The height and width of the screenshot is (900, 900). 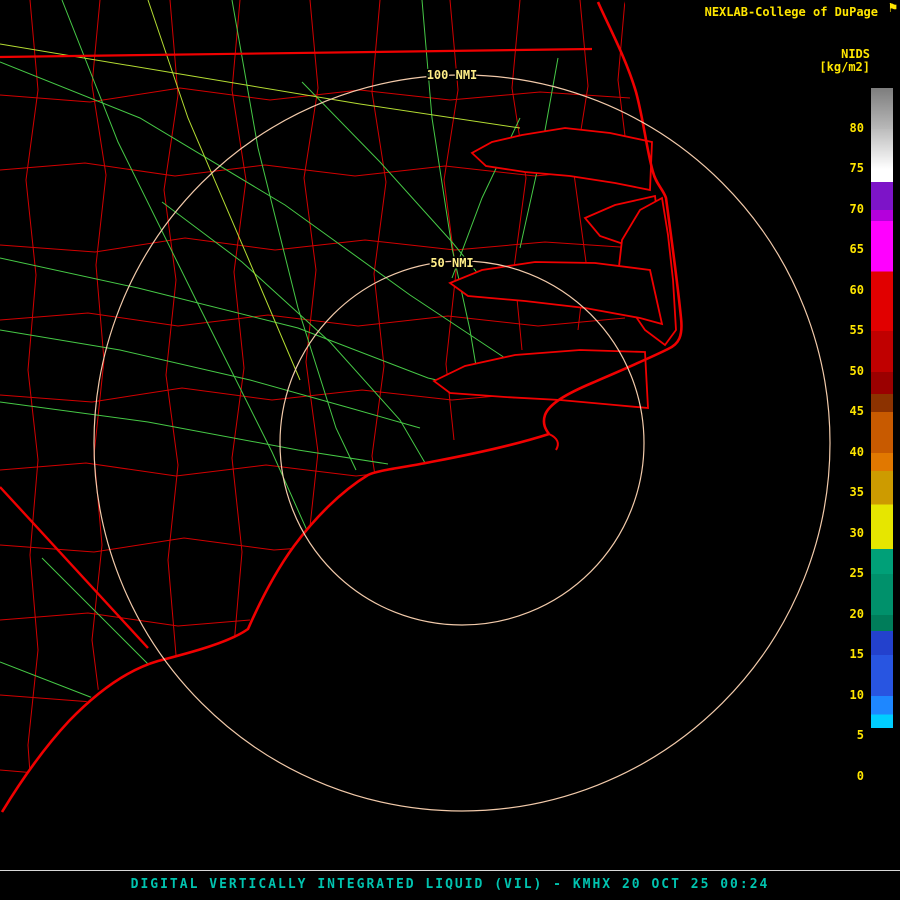 What do you see at coordinates (540, 379) in the screenshot?
I see `neuse-river` at bounding box center [540, 379].